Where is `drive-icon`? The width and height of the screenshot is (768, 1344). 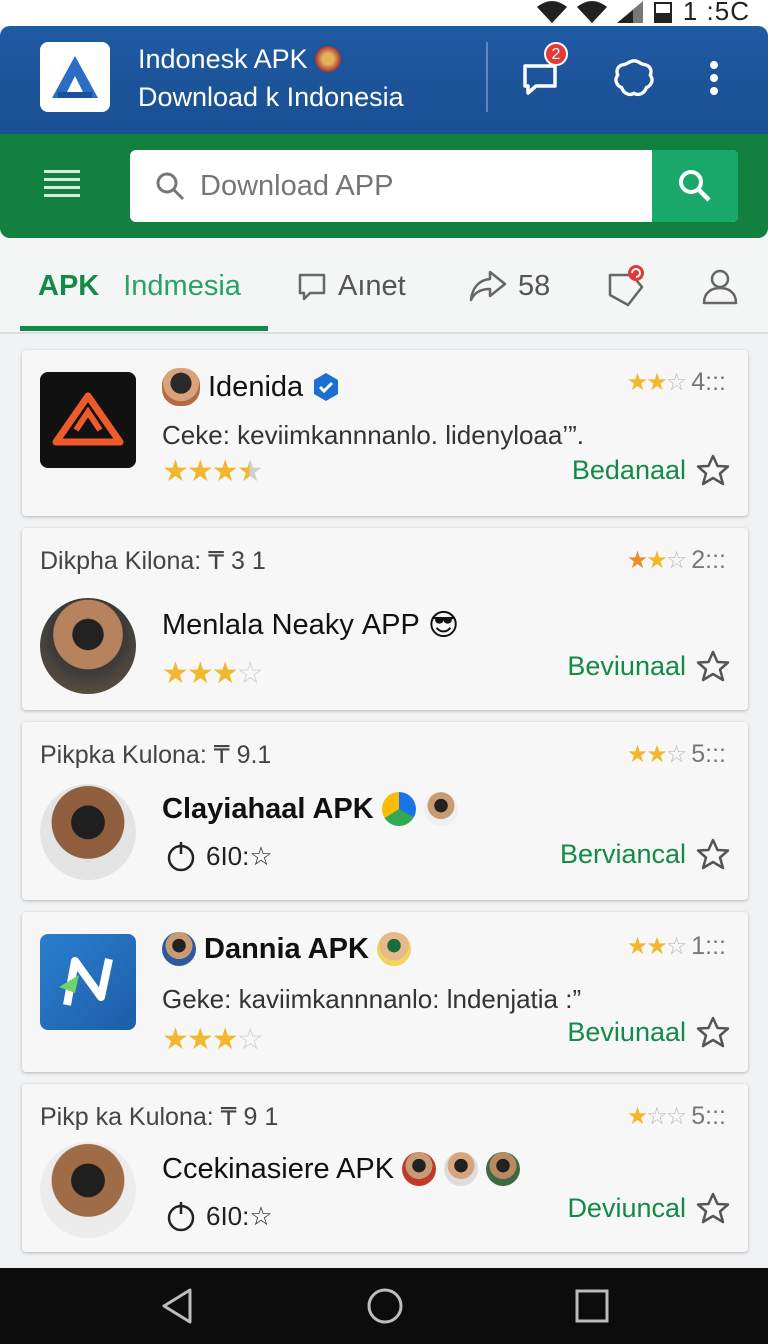
drive-icon is located at coordinates (398, 809).